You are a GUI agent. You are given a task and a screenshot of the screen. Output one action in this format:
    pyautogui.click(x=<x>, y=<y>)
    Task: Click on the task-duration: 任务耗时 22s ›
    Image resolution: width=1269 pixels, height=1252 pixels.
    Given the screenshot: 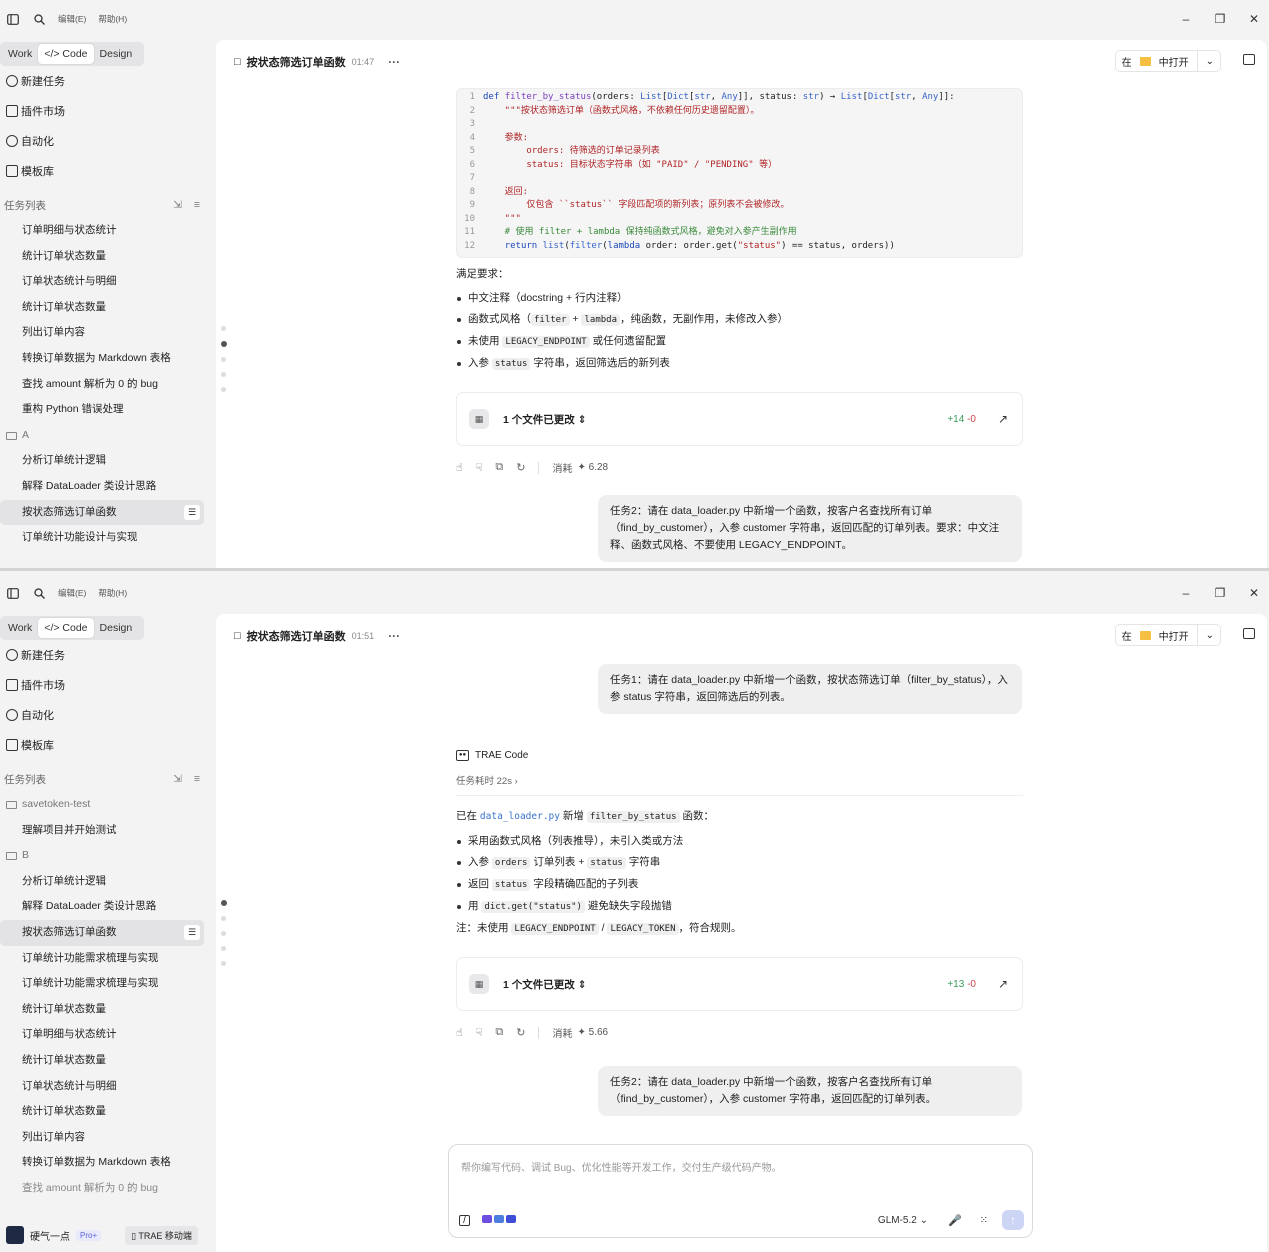 What is the action you would take?
    pyautogui.click(x=739, y=784)
    